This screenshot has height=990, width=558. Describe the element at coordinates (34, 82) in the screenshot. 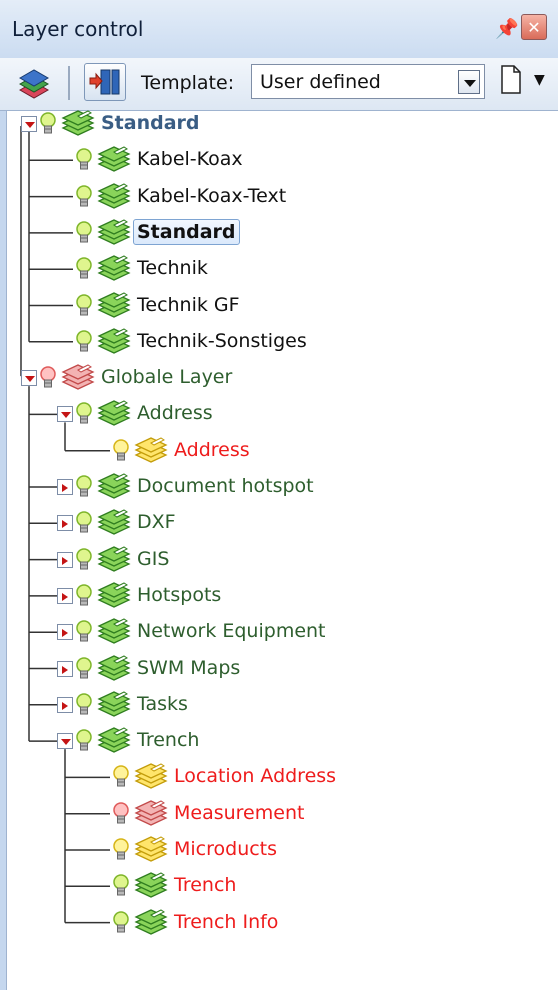

I see `layers-icon` at that location.